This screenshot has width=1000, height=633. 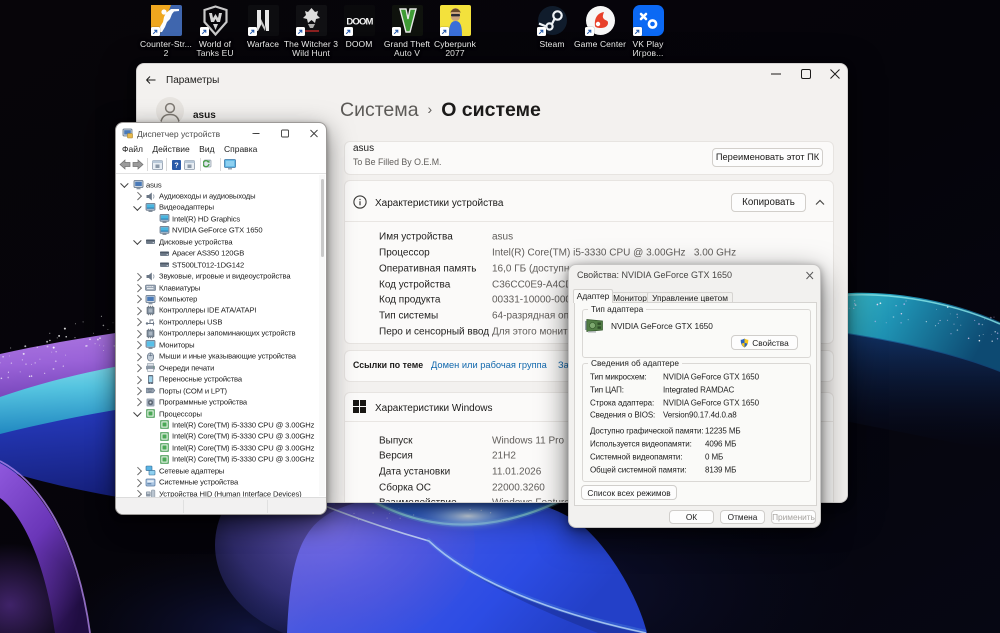 I want to click on svg-text: DOOM, so click(x=359, y=22).